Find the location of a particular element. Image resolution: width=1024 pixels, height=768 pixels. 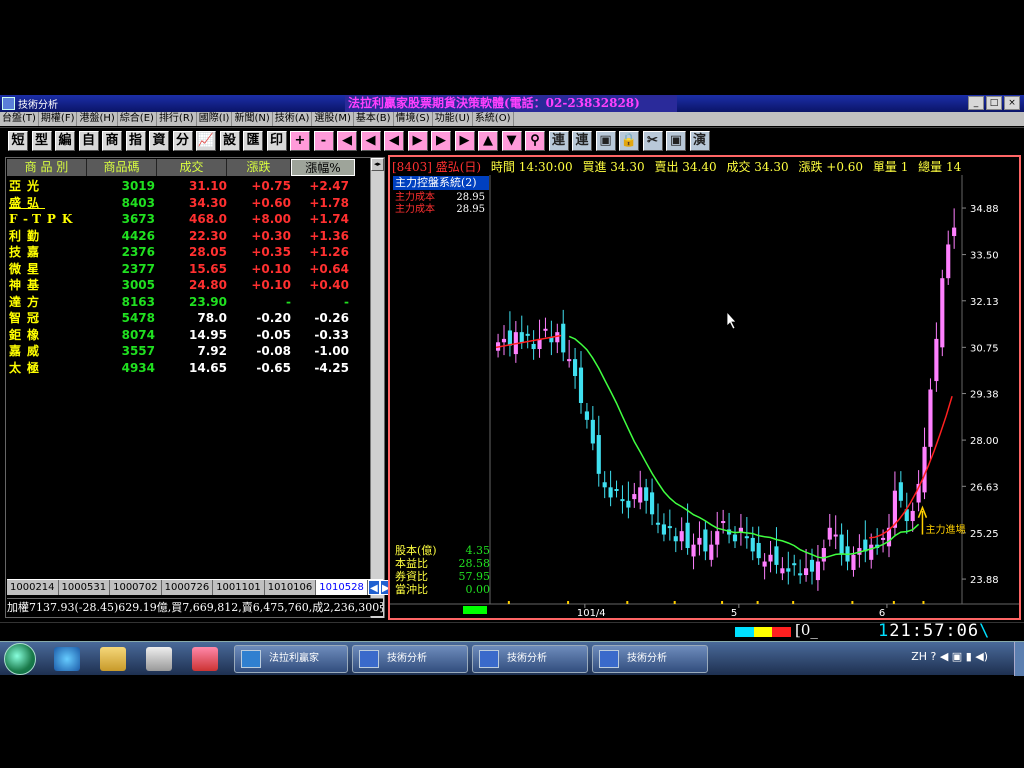

watchlist-row: 亞光 3019 31.10 +0.75 +2.47 is located at coordinates (187, 186).